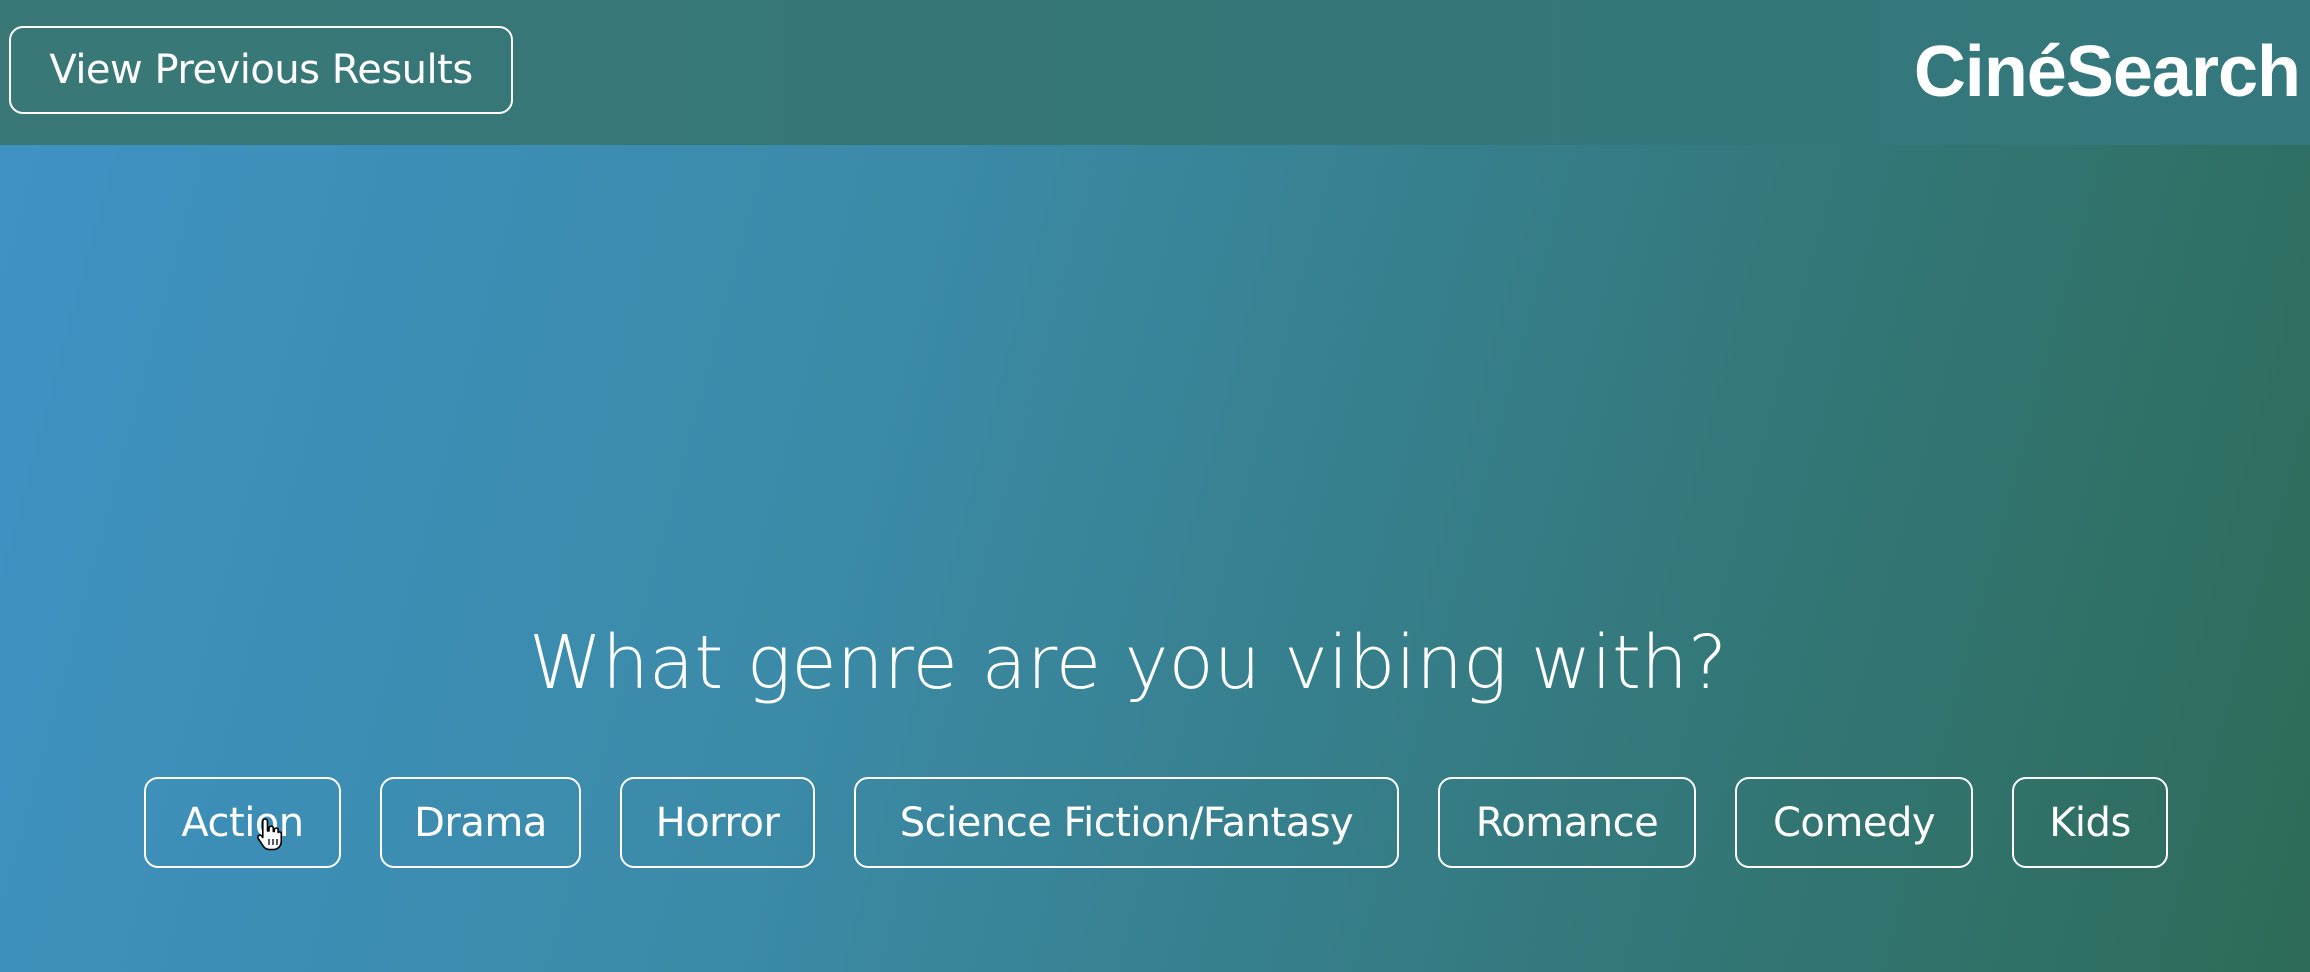 Image resolution: width=2310 pixels, height=972 pixels. I want to click on genre-button-horror: Horror, so click(717, 822).